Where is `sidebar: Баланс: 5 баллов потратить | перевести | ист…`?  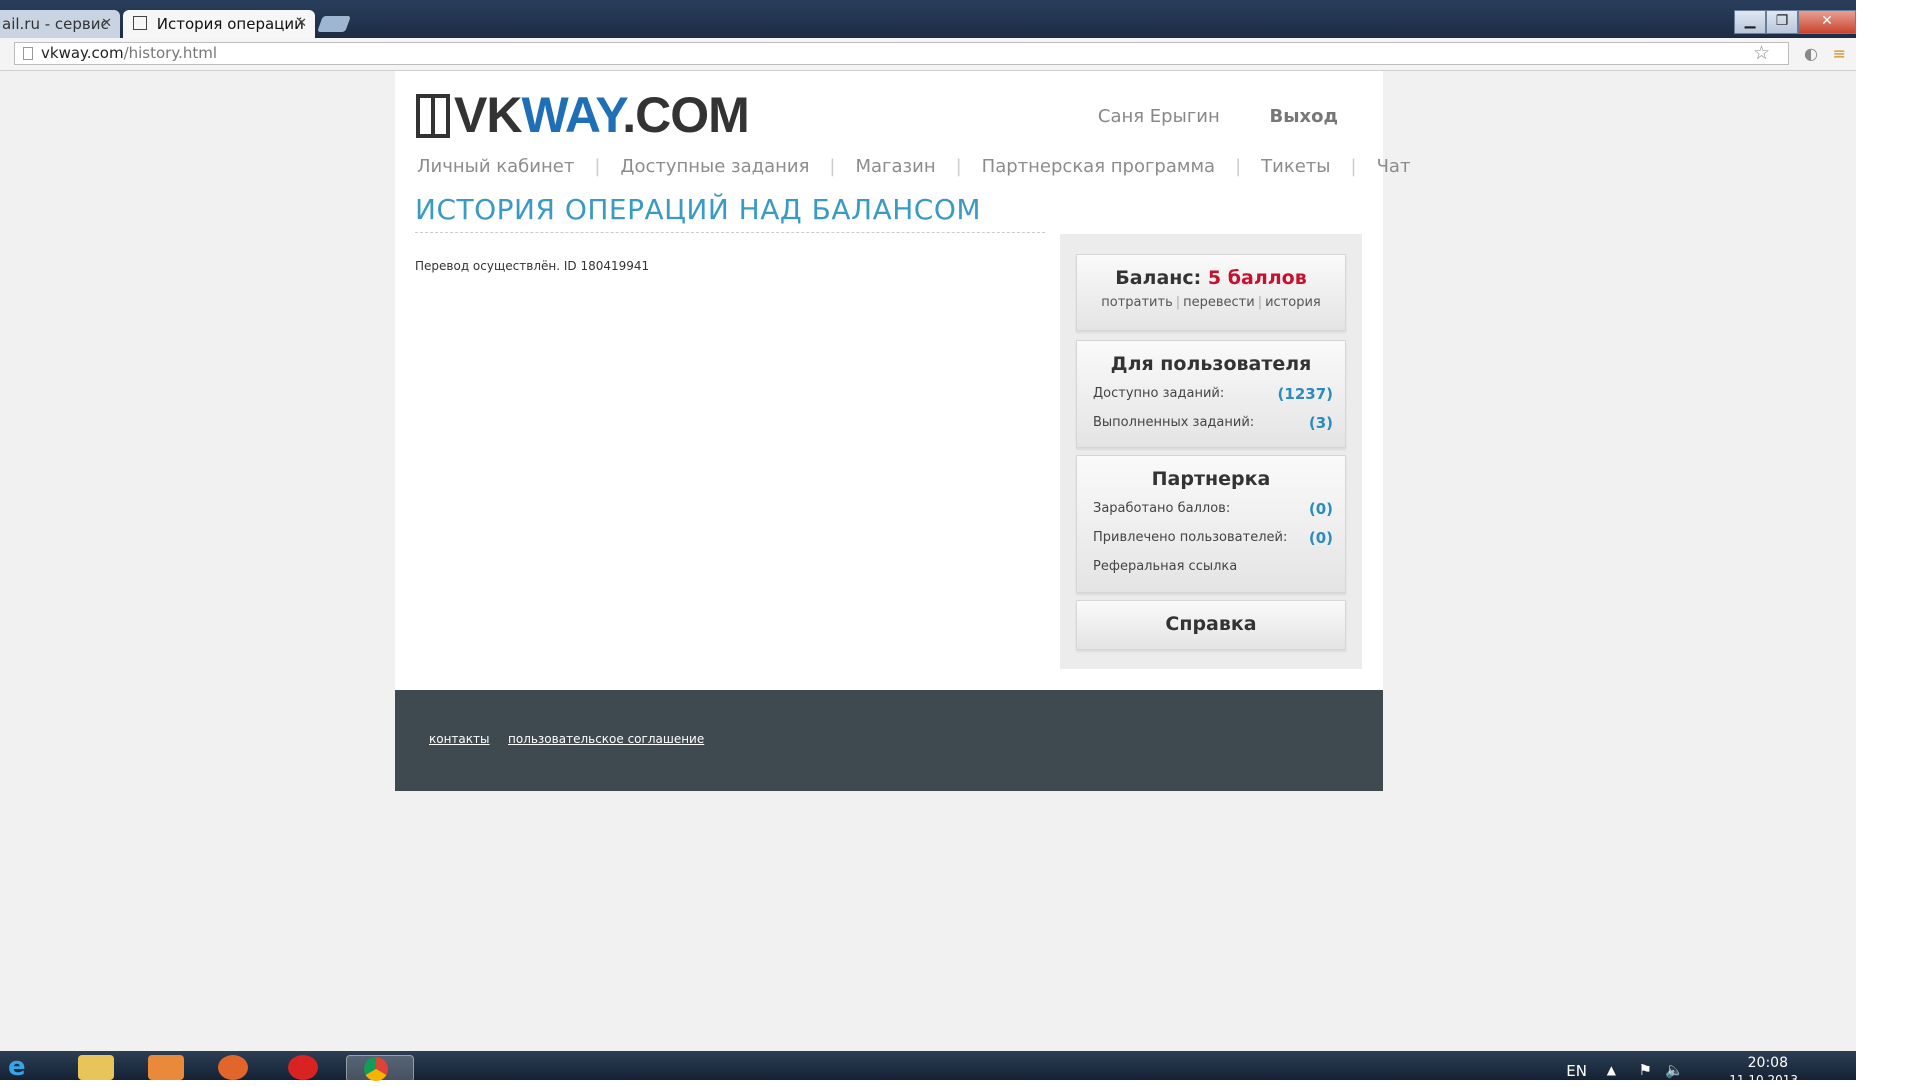
sidebar: Баланс: 5 баллов потратить | перевести | ист… is located at coordinates (1211, 451).